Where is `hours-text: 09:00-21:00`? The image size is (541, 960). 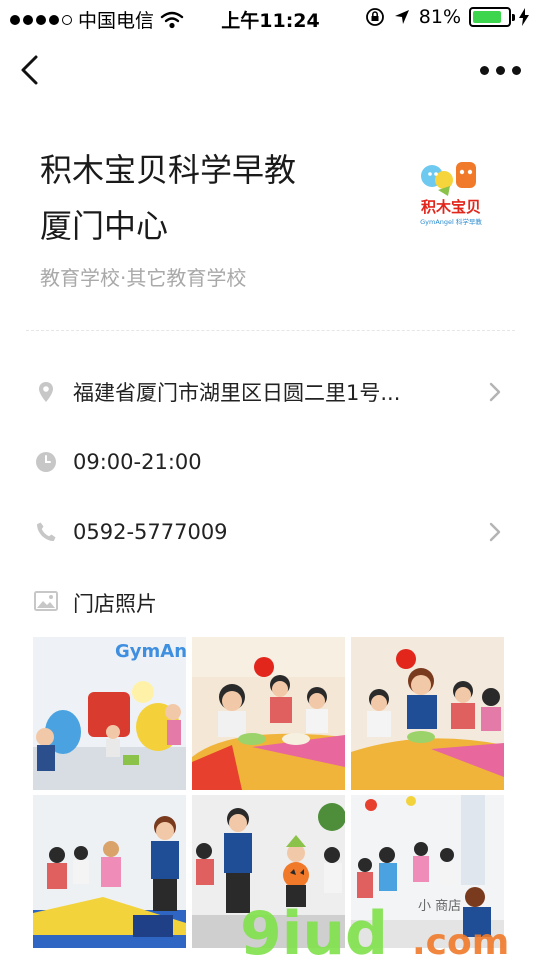 hours-text: 09:00-21:00 is located at coordinates (137, 462).